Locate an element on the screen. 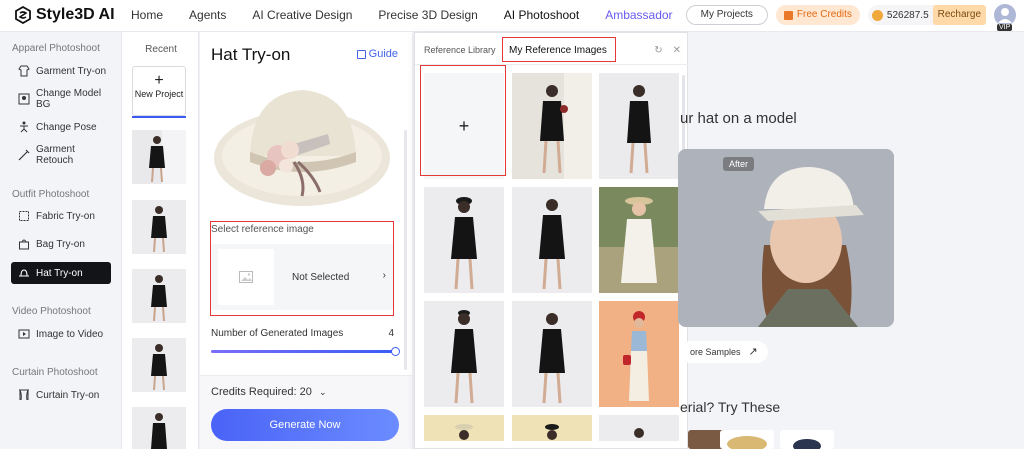 This screenshot has height=449, width=1024. sidebar-item-garment-retouch: Garment Retouch is located at coordinates (61, 155).